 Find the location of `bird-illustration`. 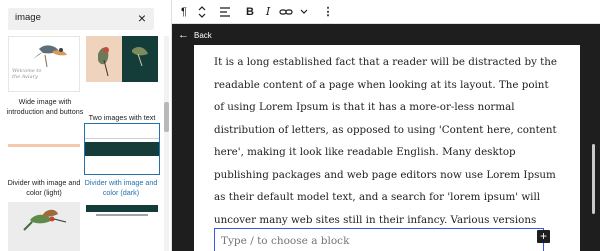

bird-illustration is located at coordinates (44, 64).